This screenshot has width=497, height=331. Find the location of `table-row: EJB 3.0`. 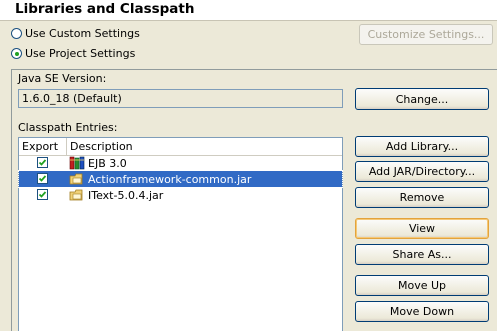

table-row: EJB 3.0 is located at coordinates (180, 163).